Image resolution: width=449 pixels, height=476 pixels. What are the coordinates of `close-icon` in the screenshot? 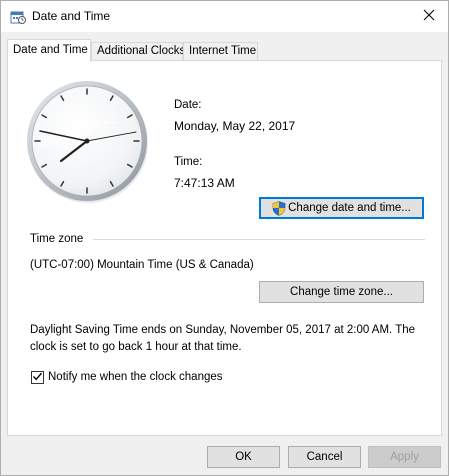 It's located at (429, 16).